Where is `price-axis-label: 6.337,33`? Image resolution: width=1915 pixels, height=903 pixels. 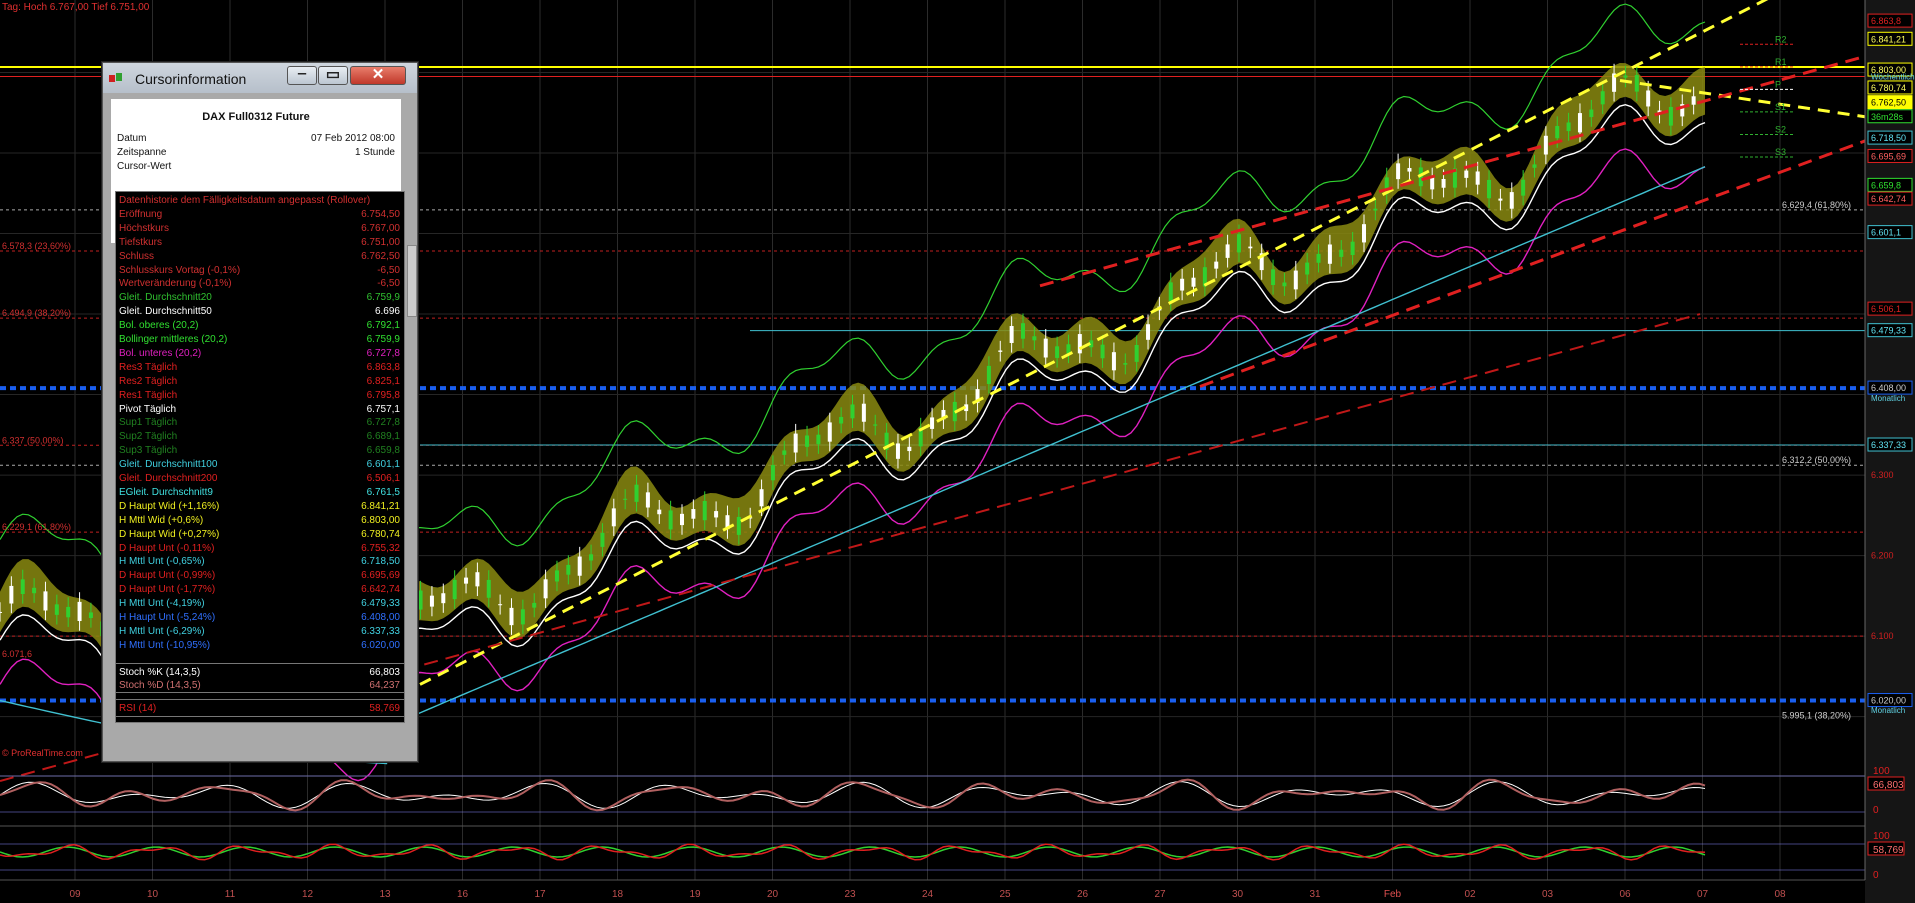 price-axis-label: 6.337,33 is located at coordinates (1888, 445).